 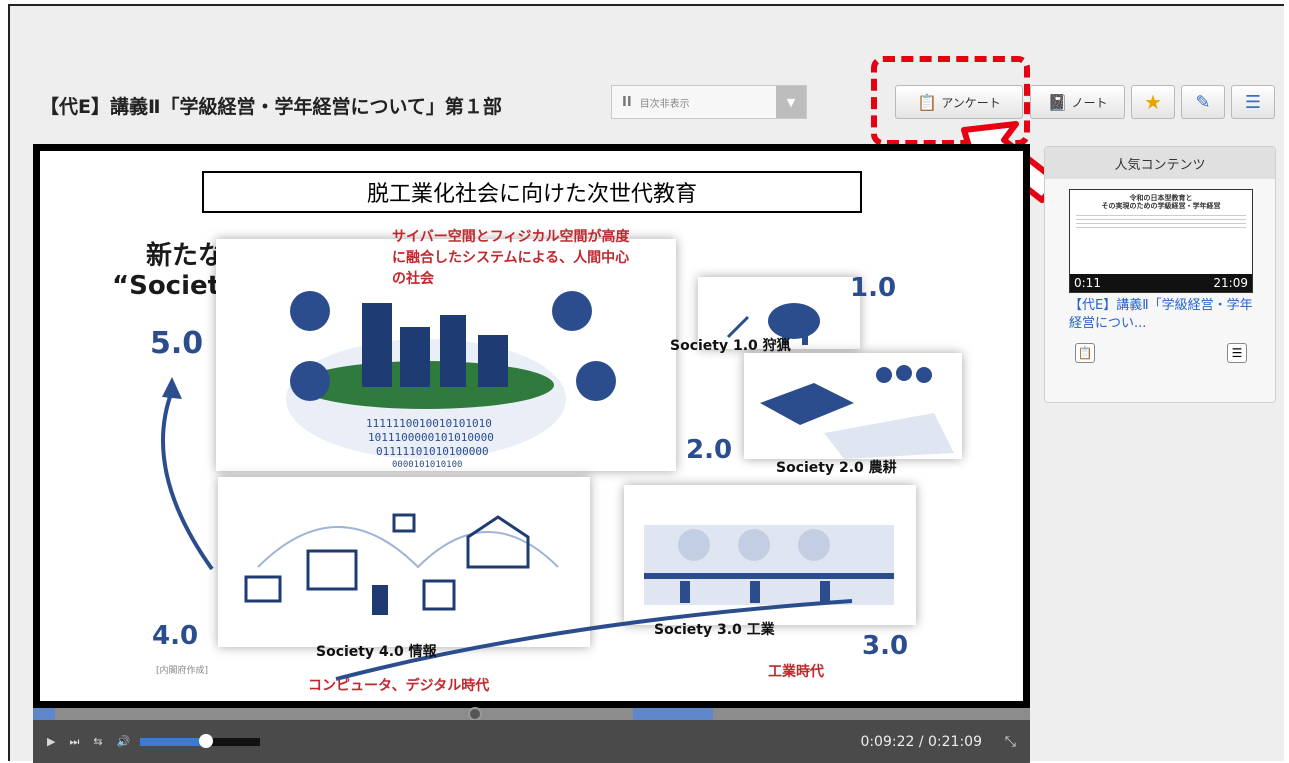 I want to click on binary-line-3: 01111101010100000, so click(x=432, y=451).